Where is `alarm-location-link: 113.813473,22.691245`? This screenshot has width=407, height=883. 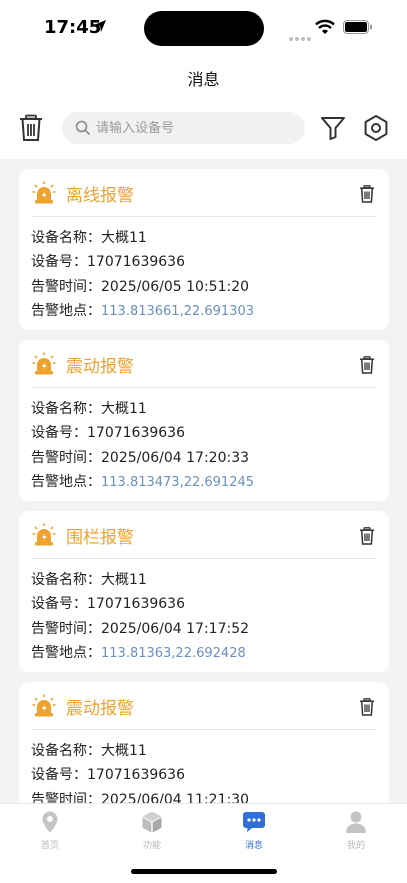
alarm-location-link: 113.813473,22.691245 is located at coordinates (177, 482).